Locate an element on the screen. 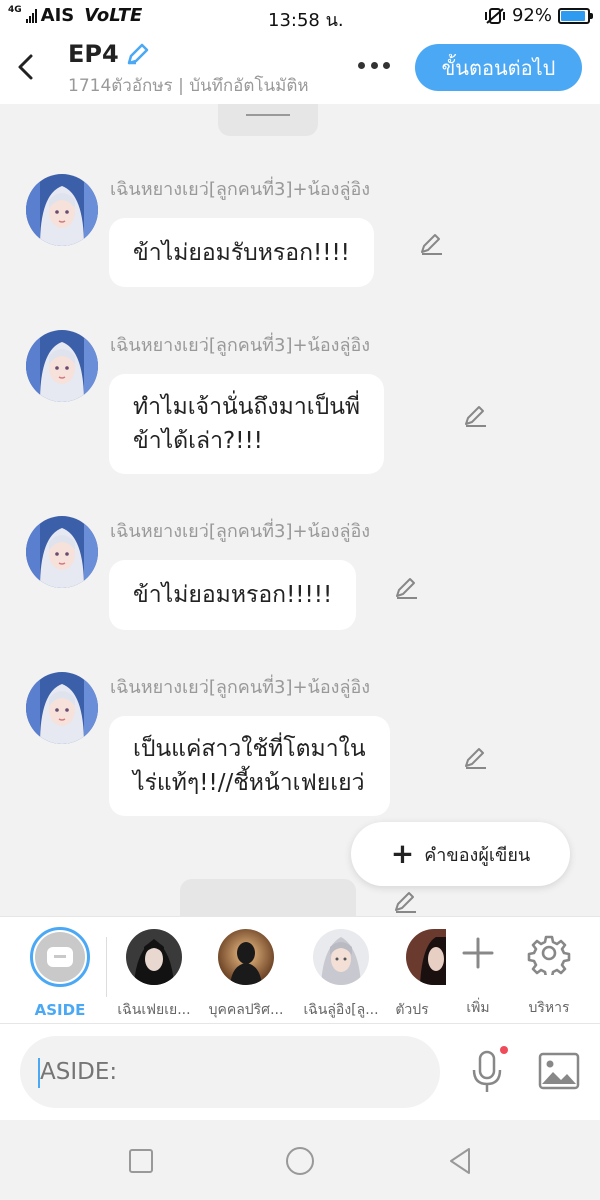  back-button is located at coordinates (27, 67).